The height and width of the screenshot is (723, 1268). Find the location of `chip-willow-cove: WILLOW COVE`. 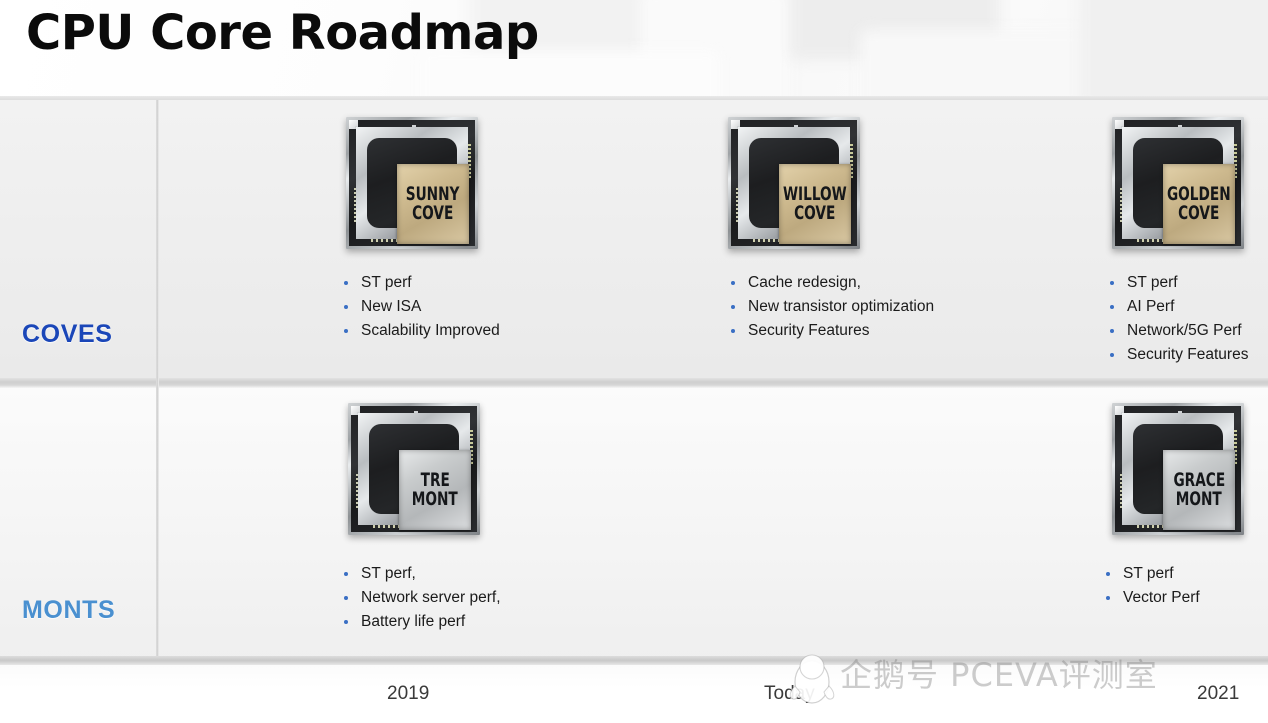

chip-willow-cove: WILLOW COVE is located at coordinates (794, 183).